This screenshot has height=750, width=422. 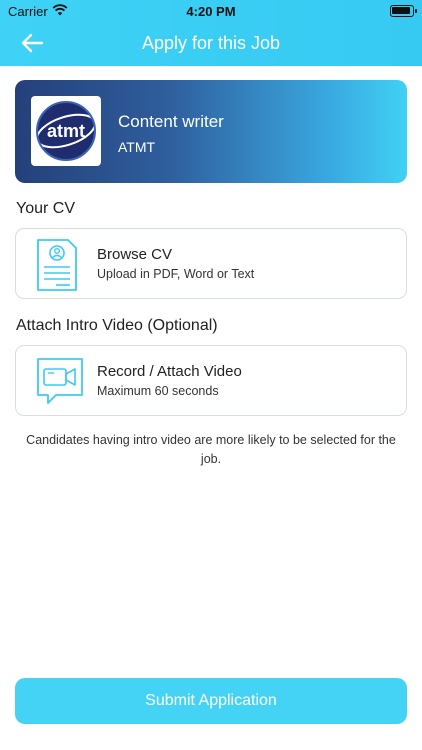 I want to click on status-bar: Carrier 4:20 PM, so click(x=211, y=11).